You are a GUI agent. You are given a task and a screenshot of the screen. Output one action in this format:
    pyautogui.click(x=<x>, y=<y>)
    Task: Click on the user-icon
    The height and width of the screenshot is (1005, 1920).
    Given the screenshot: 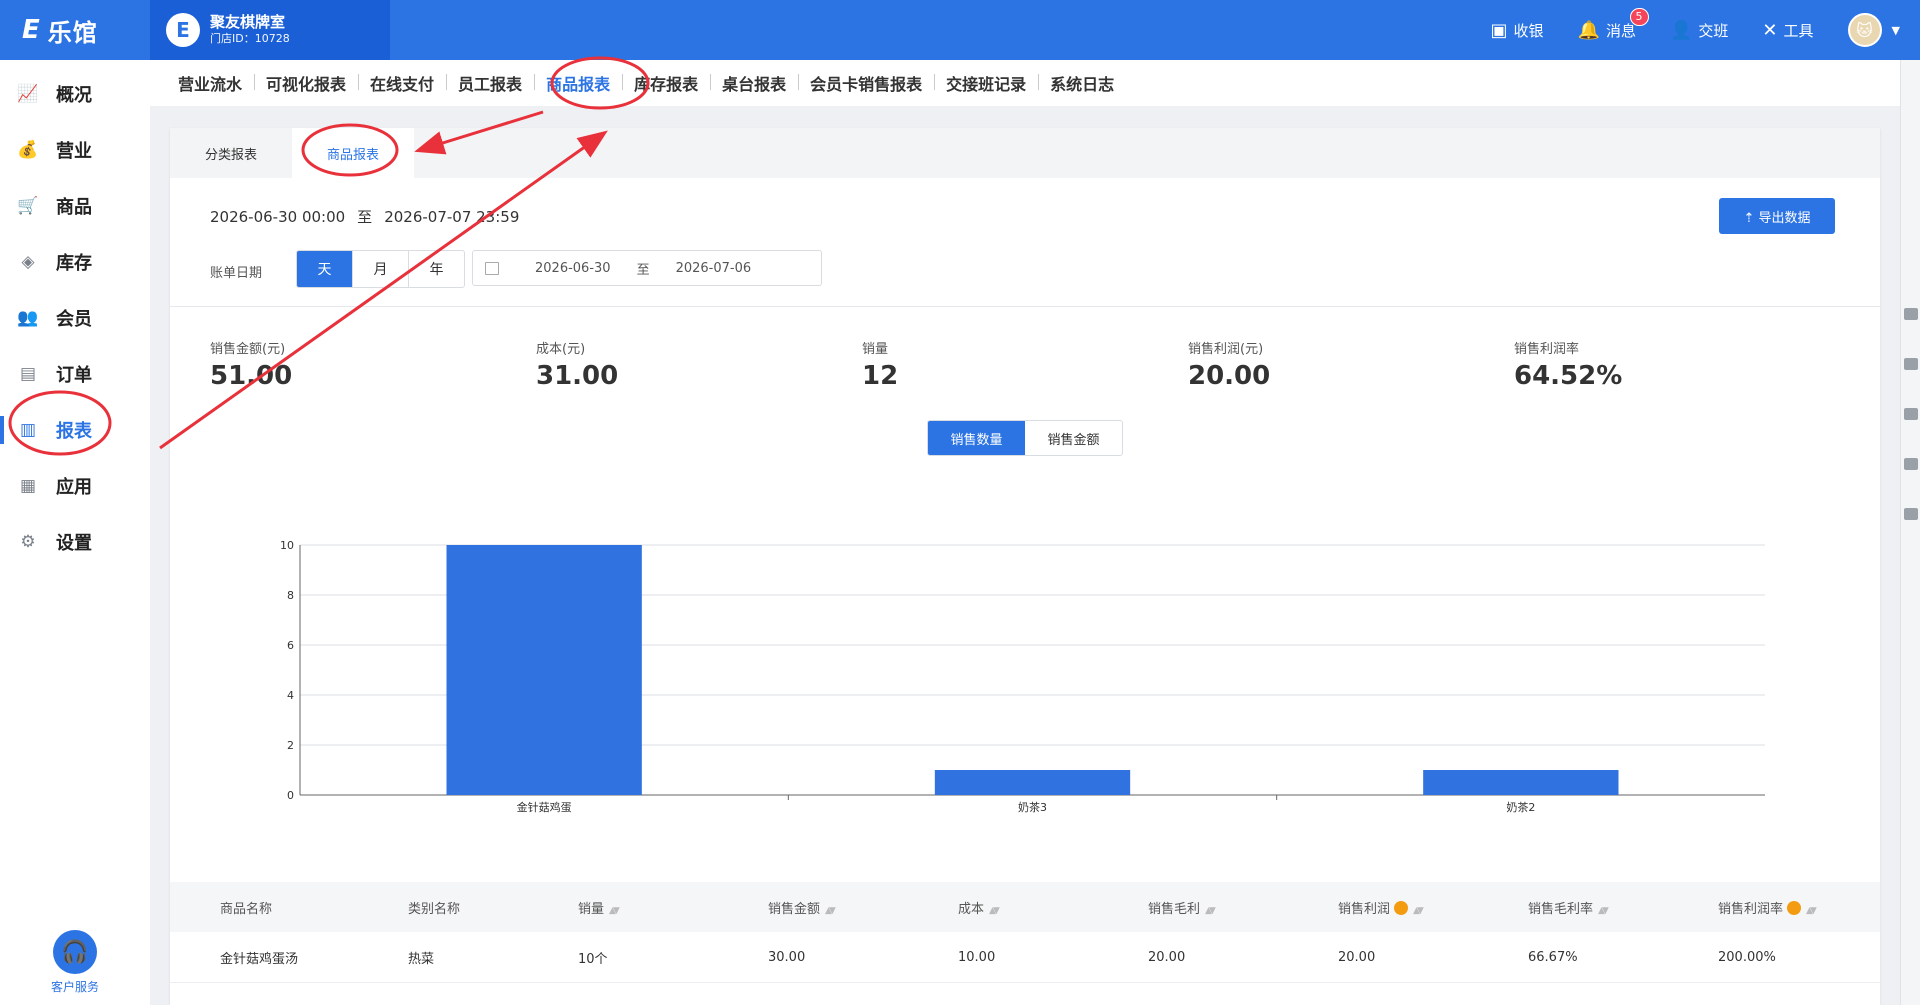 What is the action you would take?
    pyautogui.click(x=1911, y=414)
    